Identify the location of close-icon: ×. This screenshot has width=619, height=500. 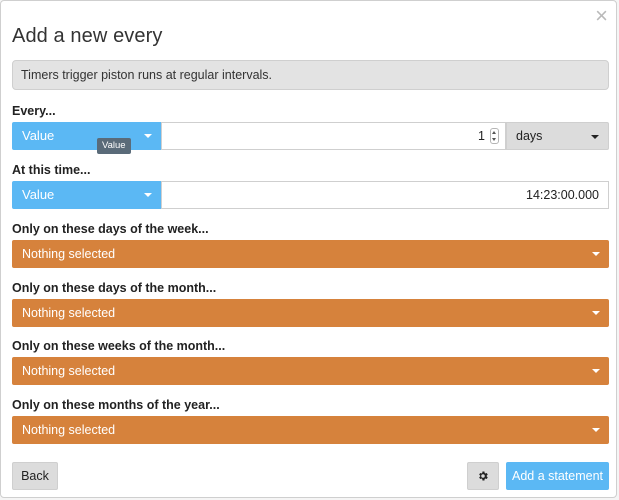
(601, 16).